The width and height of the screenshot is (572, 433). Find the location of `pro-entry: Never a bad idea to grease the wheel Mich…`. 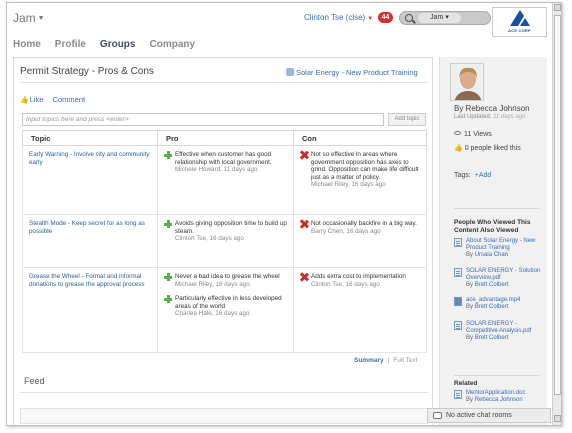

pro-entry: Never a bad idea to grease the wheel Mich… is located at coordinates (225, 280).